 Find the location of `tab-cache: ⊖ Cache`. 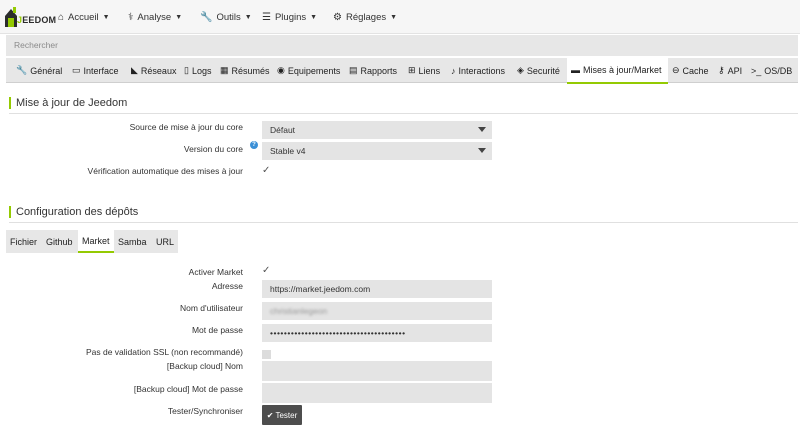

tab-cache: ⊖ Cache is located at coordinates (690, 70).